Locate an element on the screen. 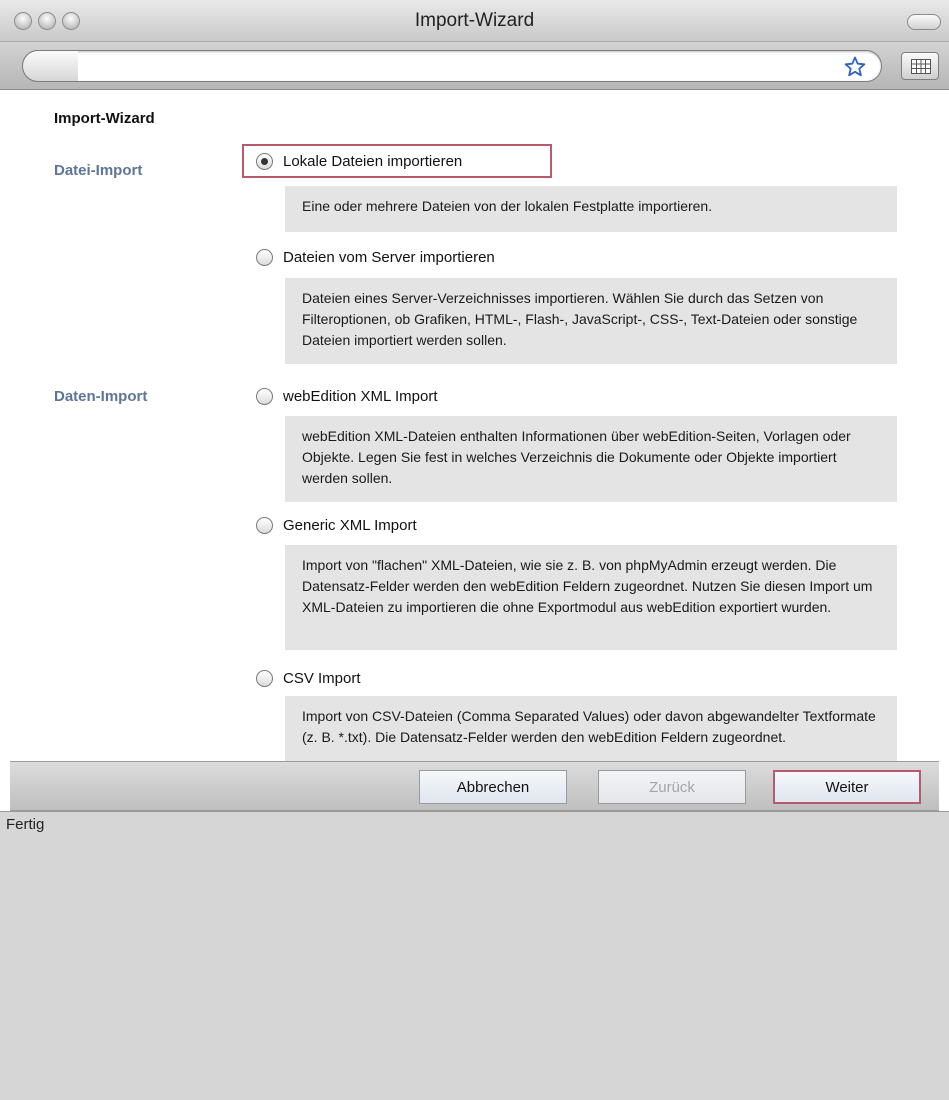 The height and width of the screenshot is (1100, 949). grid-view-button is located at coordinates (920, 66).